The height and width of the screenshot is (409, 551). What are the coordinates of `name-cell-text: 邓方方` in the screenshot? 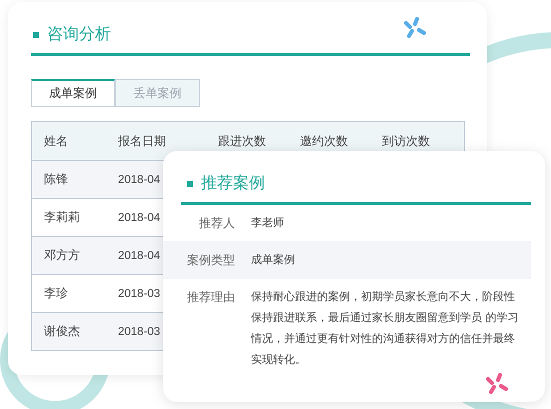 It's located at (62, 255).